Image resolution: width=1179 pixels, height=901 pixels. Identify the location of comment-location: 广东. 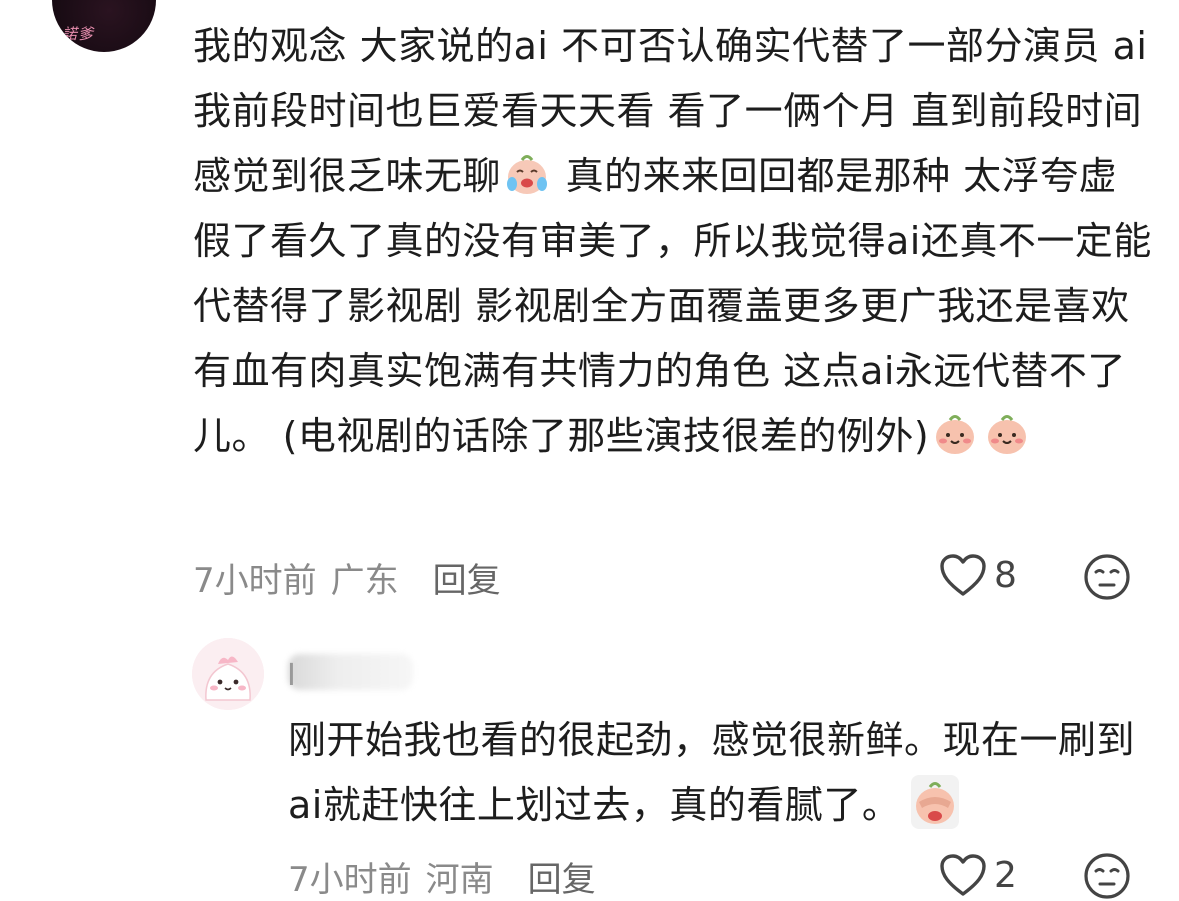
(364, 581).